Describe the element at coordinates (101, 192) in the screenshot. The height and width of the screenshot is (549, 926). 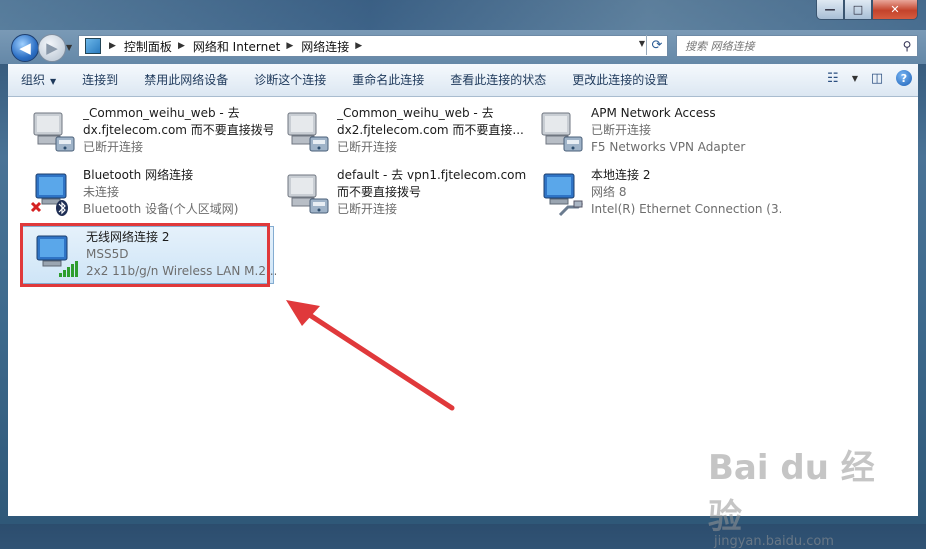
I see `connection-status: 未连接` at that location.